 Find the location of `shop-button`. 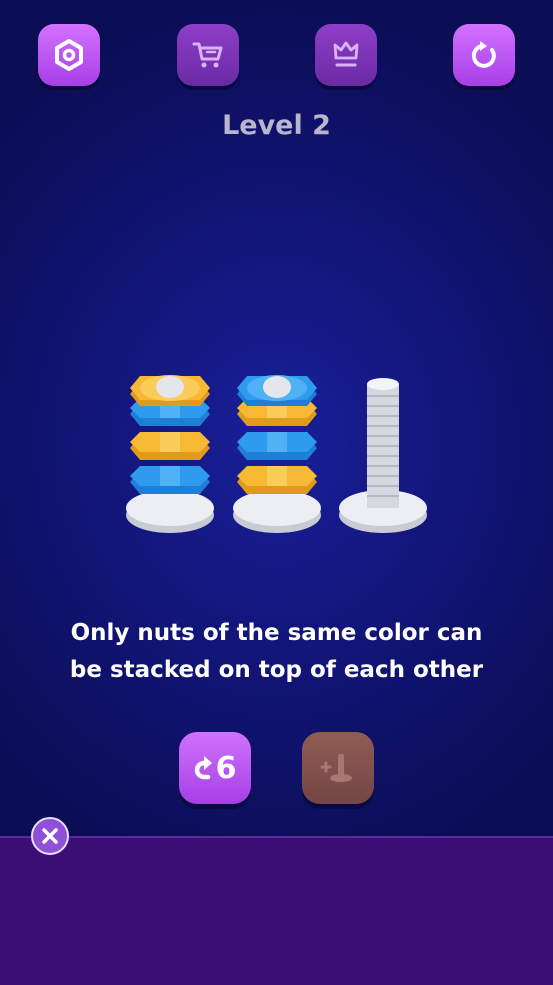

shop-button is located at coordinates (208, 55).